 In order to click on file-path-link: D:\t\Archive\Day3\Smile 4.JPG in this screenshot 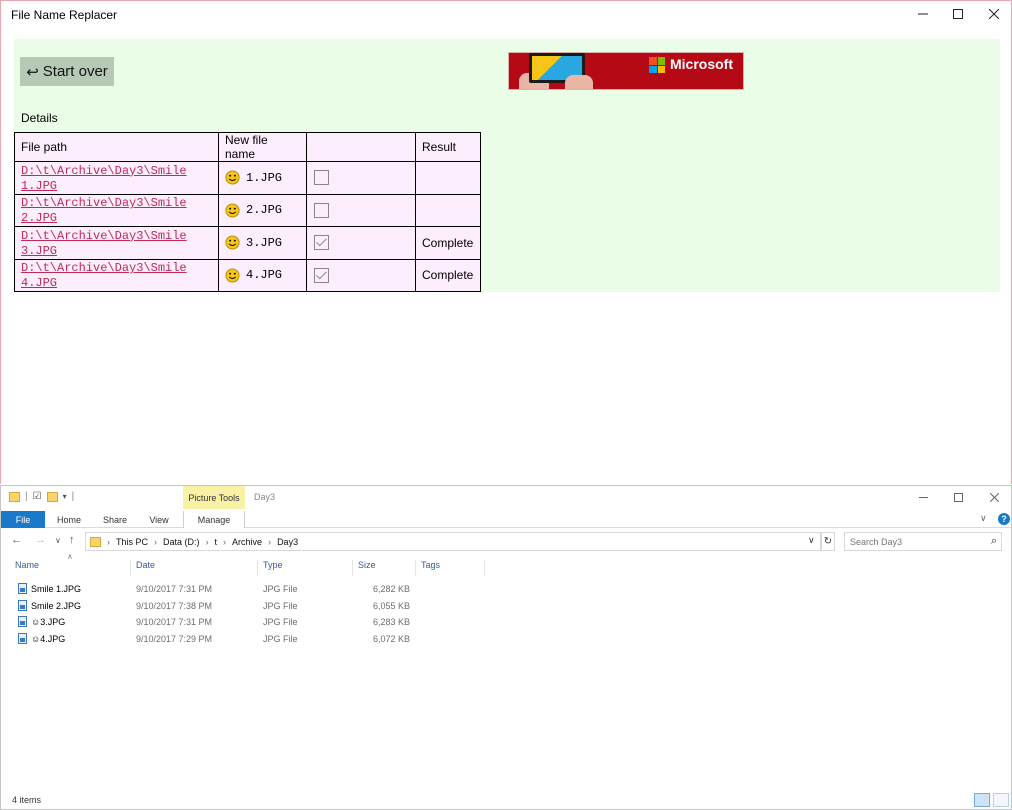, I will do `click(104, 275)`.